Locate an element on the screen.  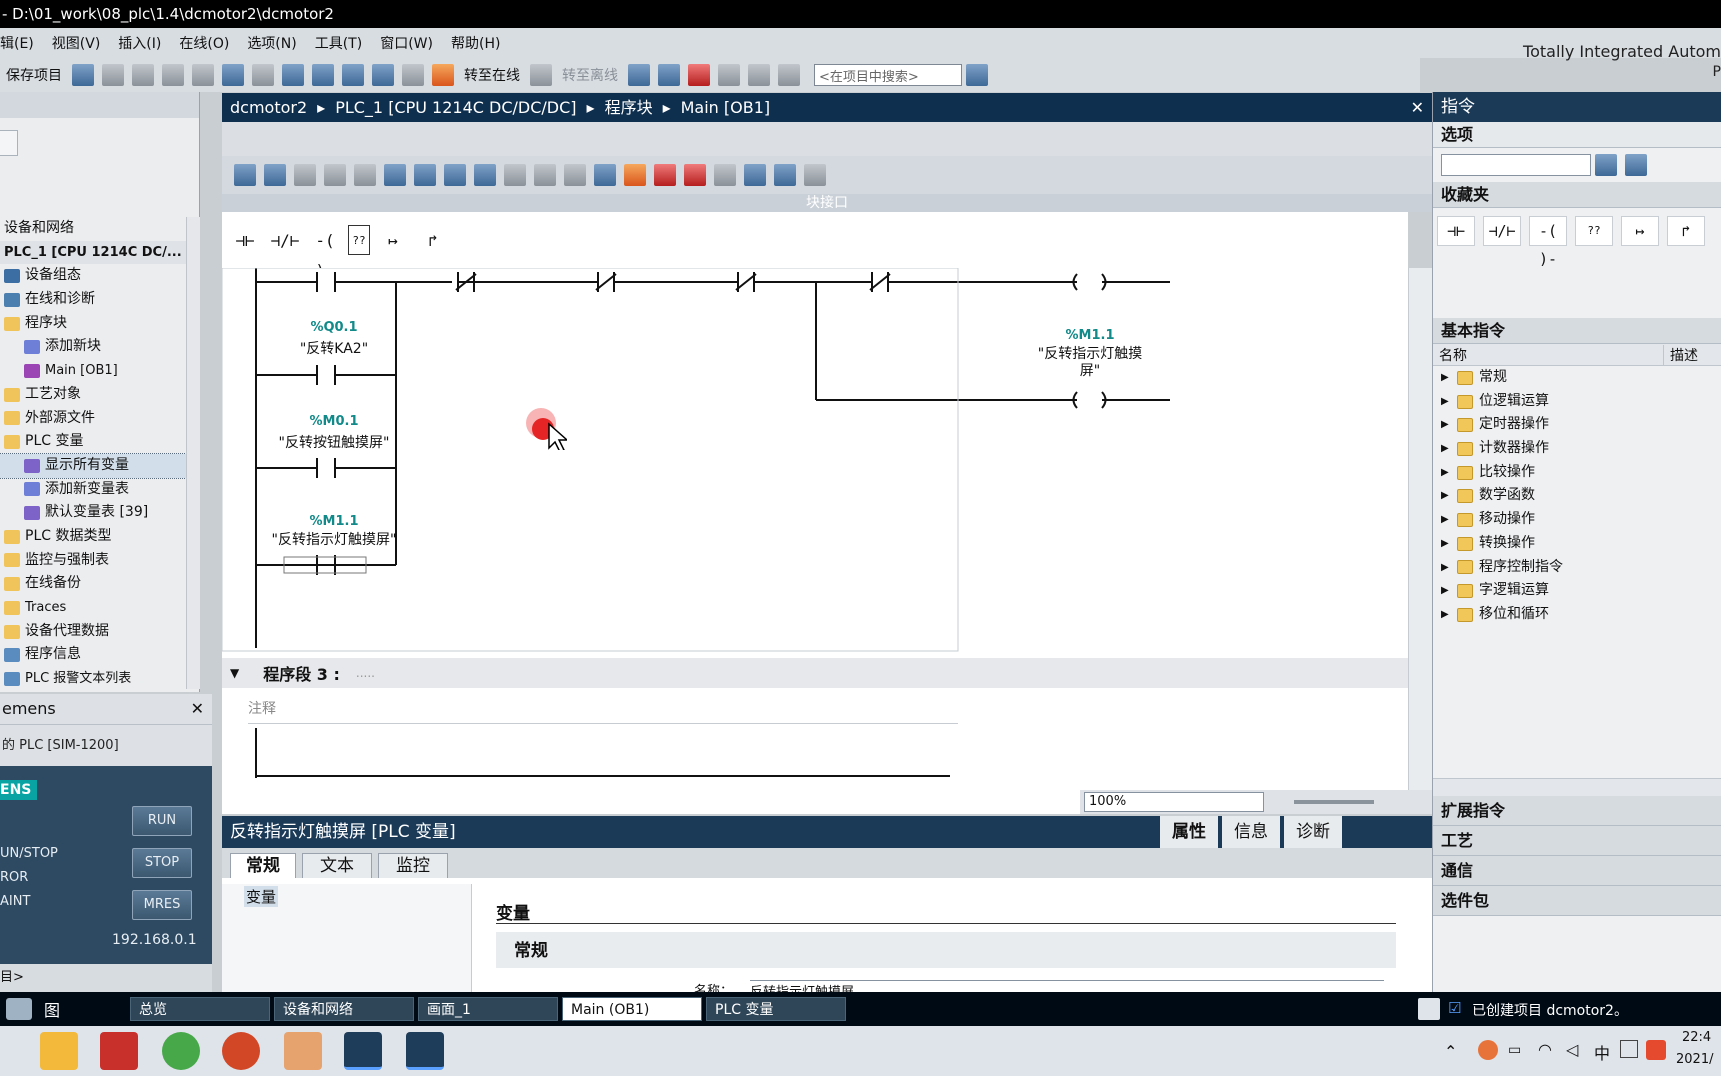
contact-tag-name: "反转指示灯触摸屏" is located at coordinates (334, 540).